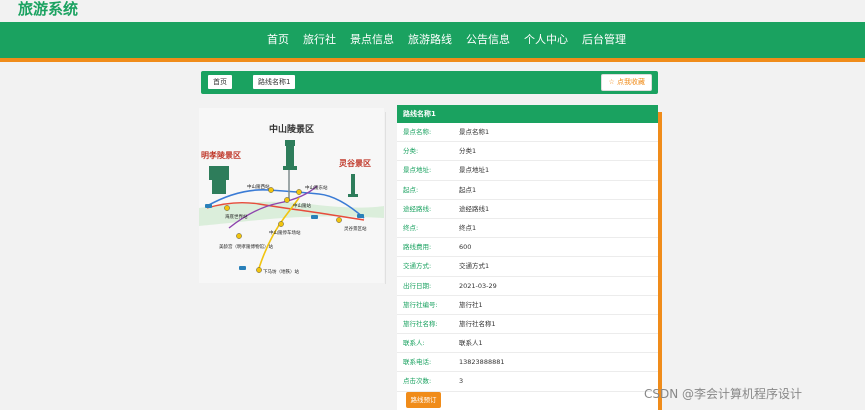 Image resolution: width=865 pixels, height=410 pixels. What do you see at coordinates (221, 155) in the screenshot?
I see `map-area-mingxiaoling: 明孝陵景区` at bounding box center [221, 155].